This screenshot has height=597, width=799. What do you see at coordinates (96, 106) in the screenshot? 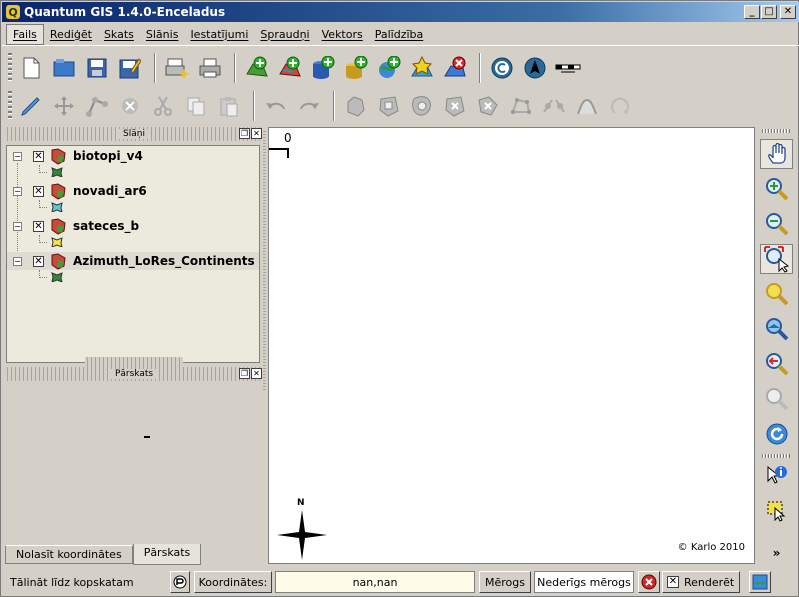
I see `node-tool-icon` at bounding box center [96, 106].